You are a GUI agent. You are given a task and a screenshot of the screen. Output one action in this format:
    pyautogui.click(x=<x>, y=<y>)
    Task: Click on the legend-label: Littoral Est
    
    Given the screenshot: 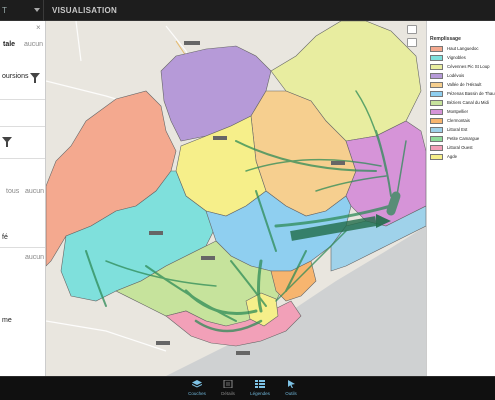 What is the action you would take?
    pyautogui.click(x=457, y=129)
    